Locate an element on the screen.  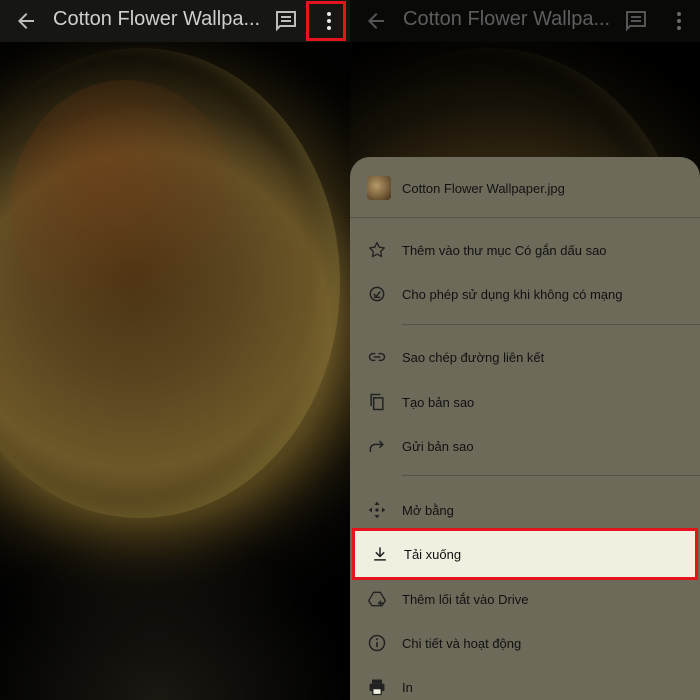
link-icon is located at coordinates (377, 357).